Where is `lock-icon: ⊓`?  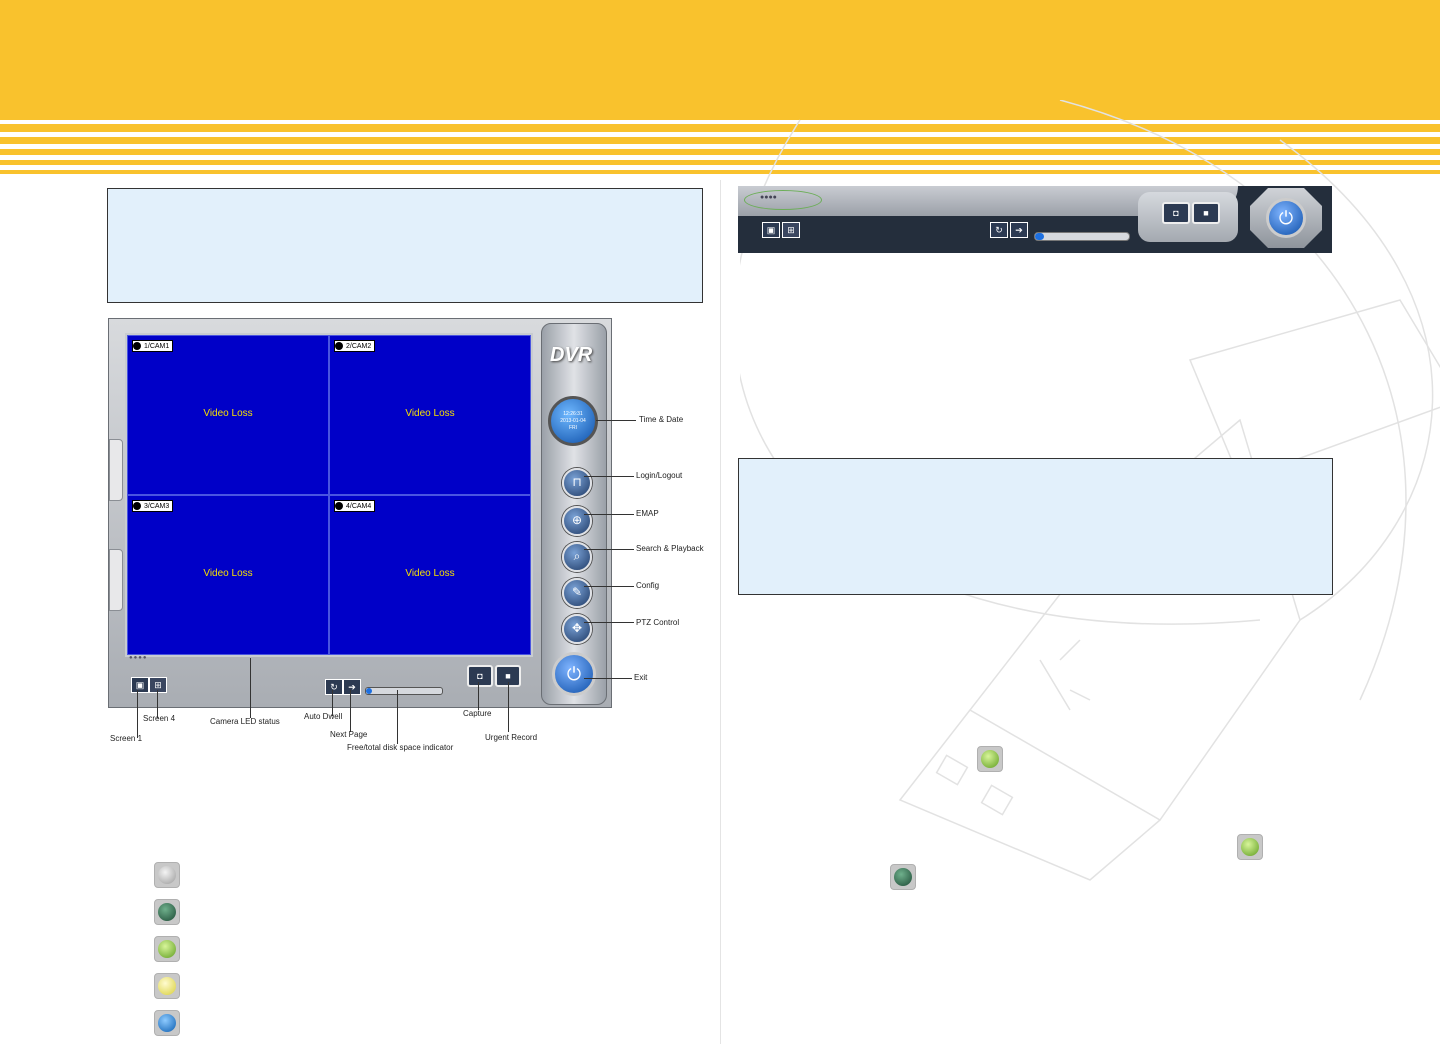 lock-icon: ⊓ is located at coordinates (577, 482).